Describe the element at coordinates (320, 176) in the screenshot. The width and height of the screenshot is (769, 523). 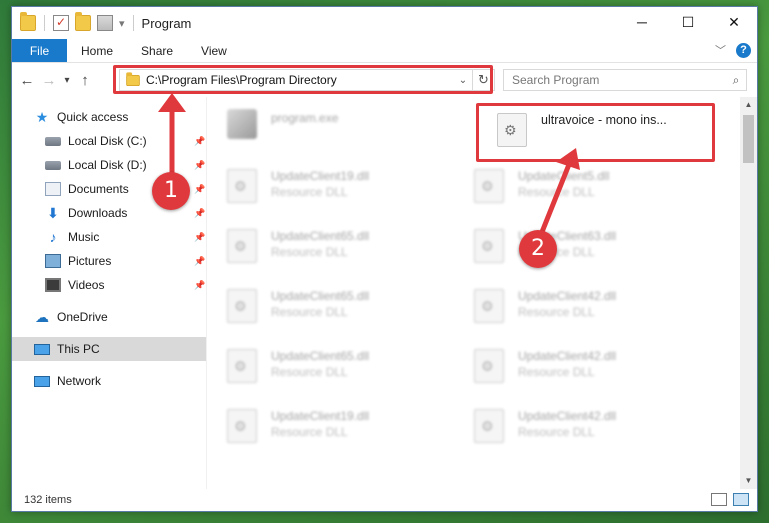
I see `file-name: UpdateClient19.dll` at that location.